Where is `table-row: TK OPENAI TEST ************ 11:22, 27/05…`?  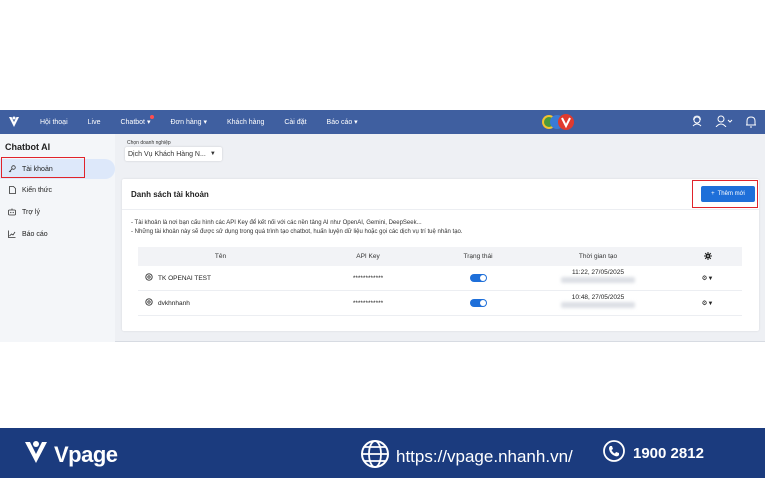
table-row: TK OPENAI TEST ************ 11:22, 27/05… is located at coordinates (440, 278).